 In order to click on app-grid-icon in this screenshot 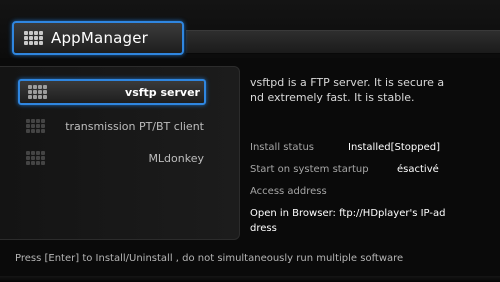, I will do `click(33, 38)`.